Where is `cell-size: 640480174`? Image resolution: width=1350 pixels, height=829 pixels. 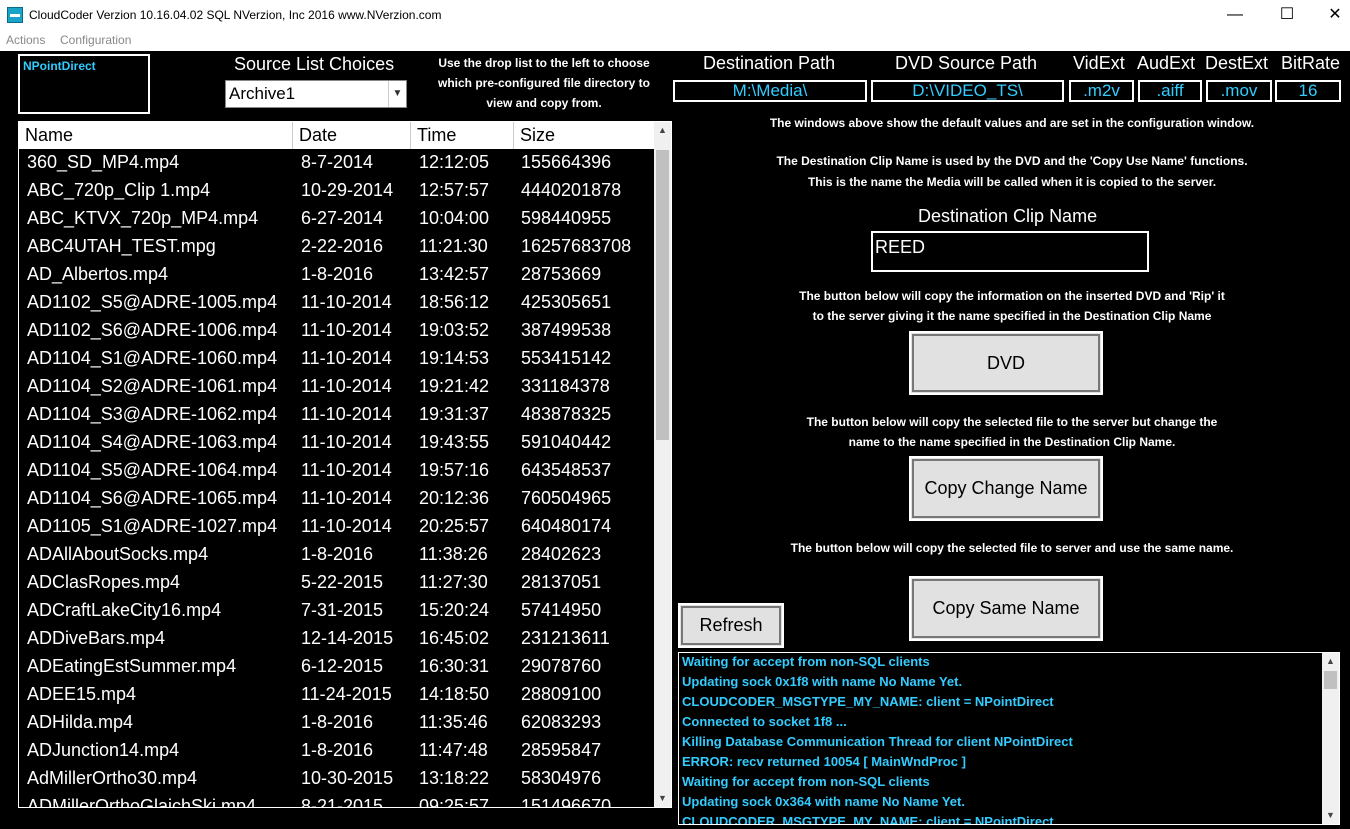 cell-size: 640480174 is located at coordinates (566, 526).